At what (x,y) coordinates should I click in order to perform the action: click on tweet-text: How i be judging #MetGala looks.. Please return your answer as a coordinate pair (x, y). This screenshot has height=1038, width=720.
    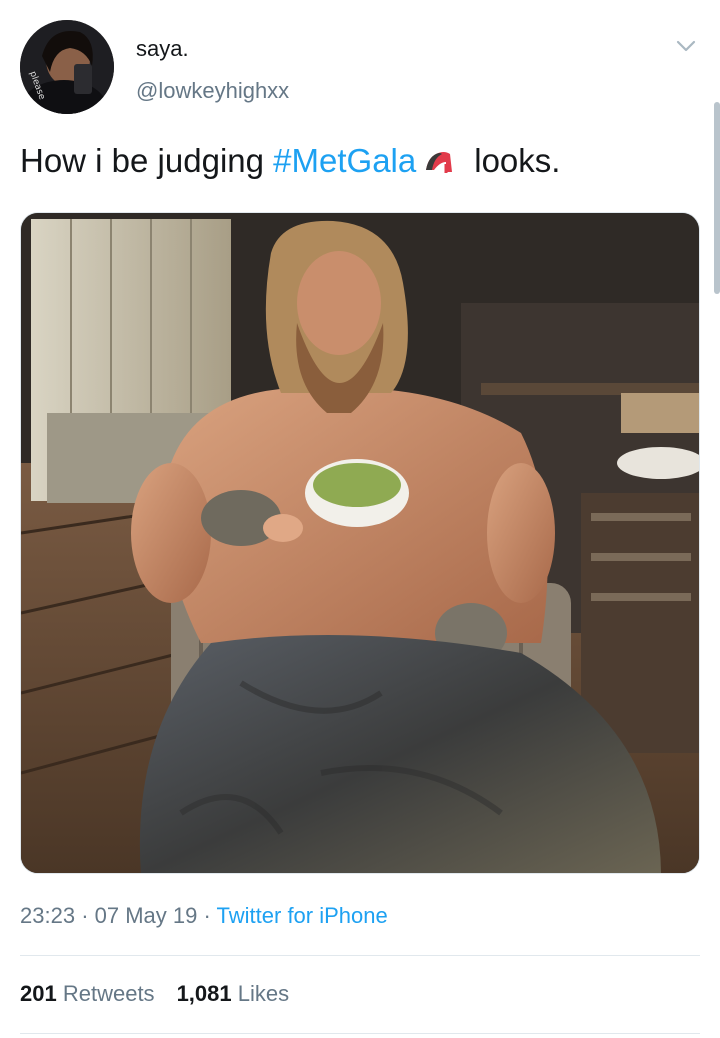
    Looking at the image, I should click on (360, 161).